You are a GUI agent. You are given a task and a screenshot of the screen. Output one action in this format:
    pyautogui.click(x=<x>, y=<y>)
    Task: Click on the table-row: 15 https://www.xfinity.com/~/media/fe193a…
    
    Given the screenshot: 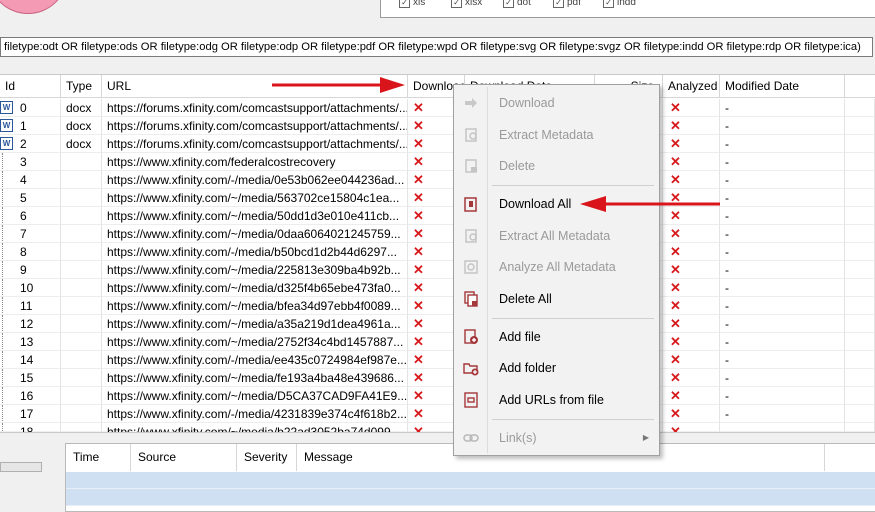 What is the action you would take?
    pyautogui.click(x=437, y=378)
    